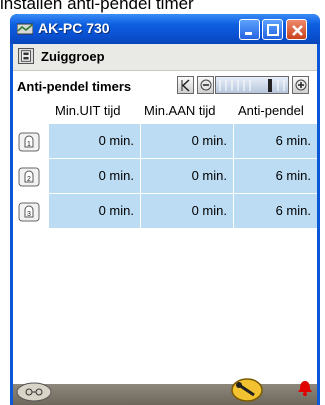  What do you see at coordinates (73, 56) in the screenshot?
I see `group-label: Zuiggroep` at bounding box center [73, 56].